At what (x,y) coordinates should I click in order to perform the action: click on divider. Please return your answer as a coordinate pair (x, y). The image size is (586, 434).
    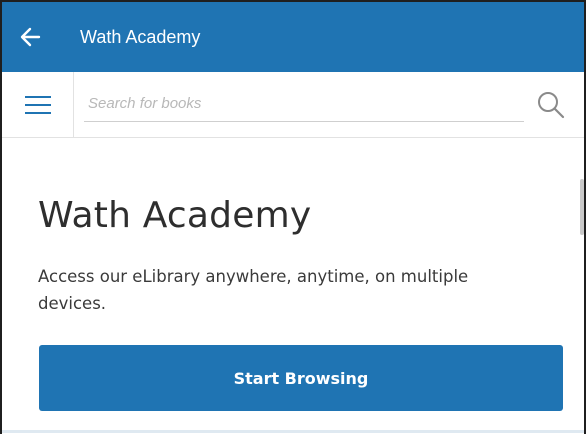
    Looking at the image, I should click on (293, 431).